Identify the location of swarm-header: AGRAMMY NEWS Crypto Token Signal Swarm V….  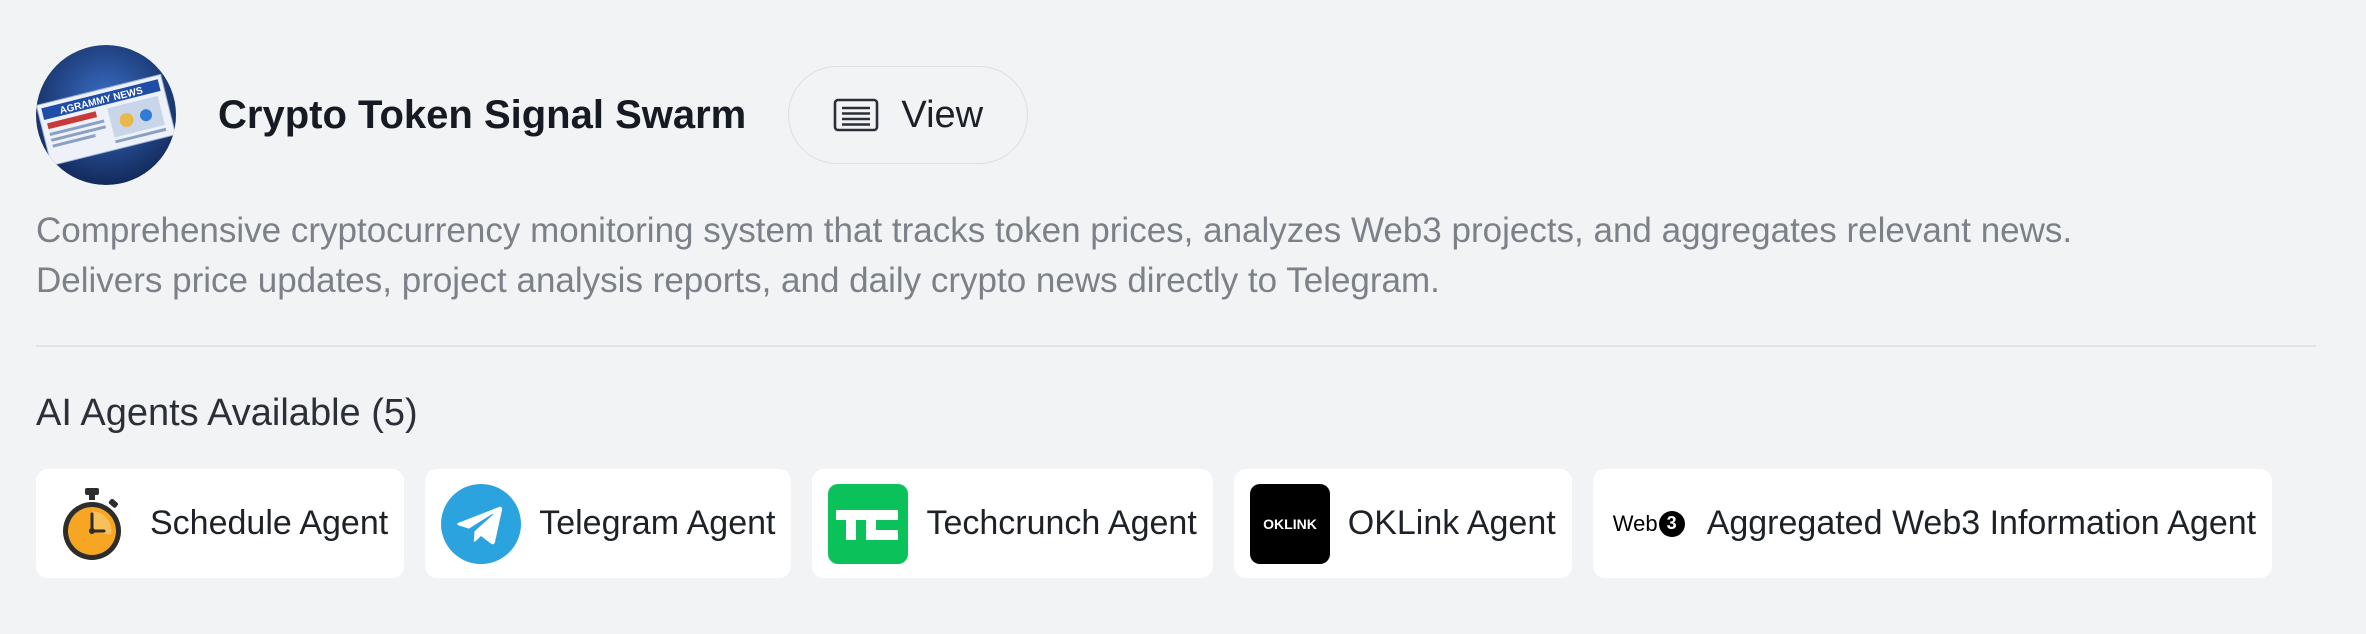
(532, 115).